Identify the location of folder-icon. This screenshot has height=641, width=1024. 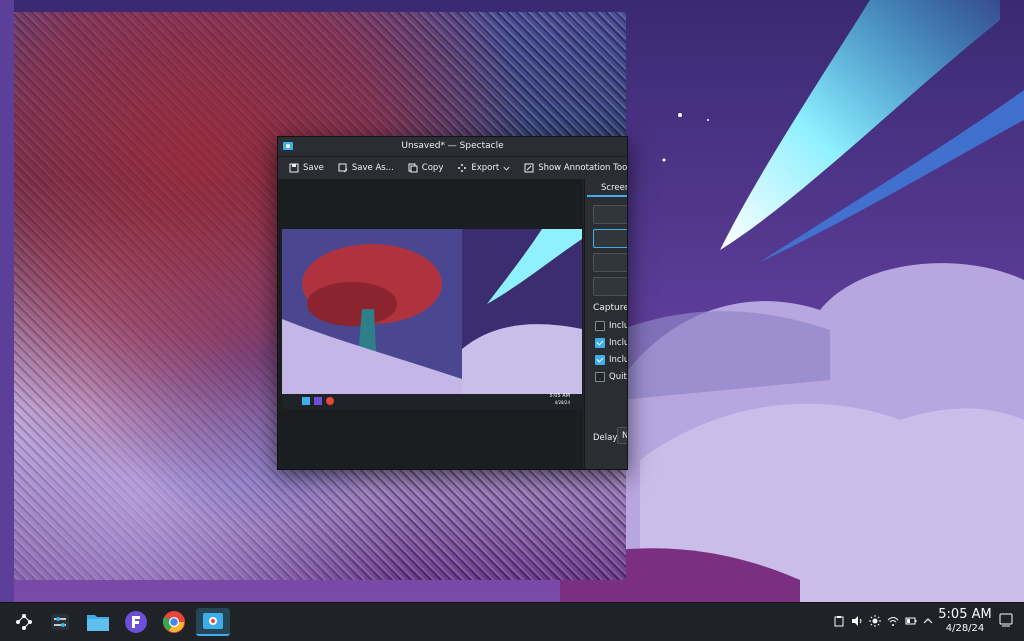
(98, 623).